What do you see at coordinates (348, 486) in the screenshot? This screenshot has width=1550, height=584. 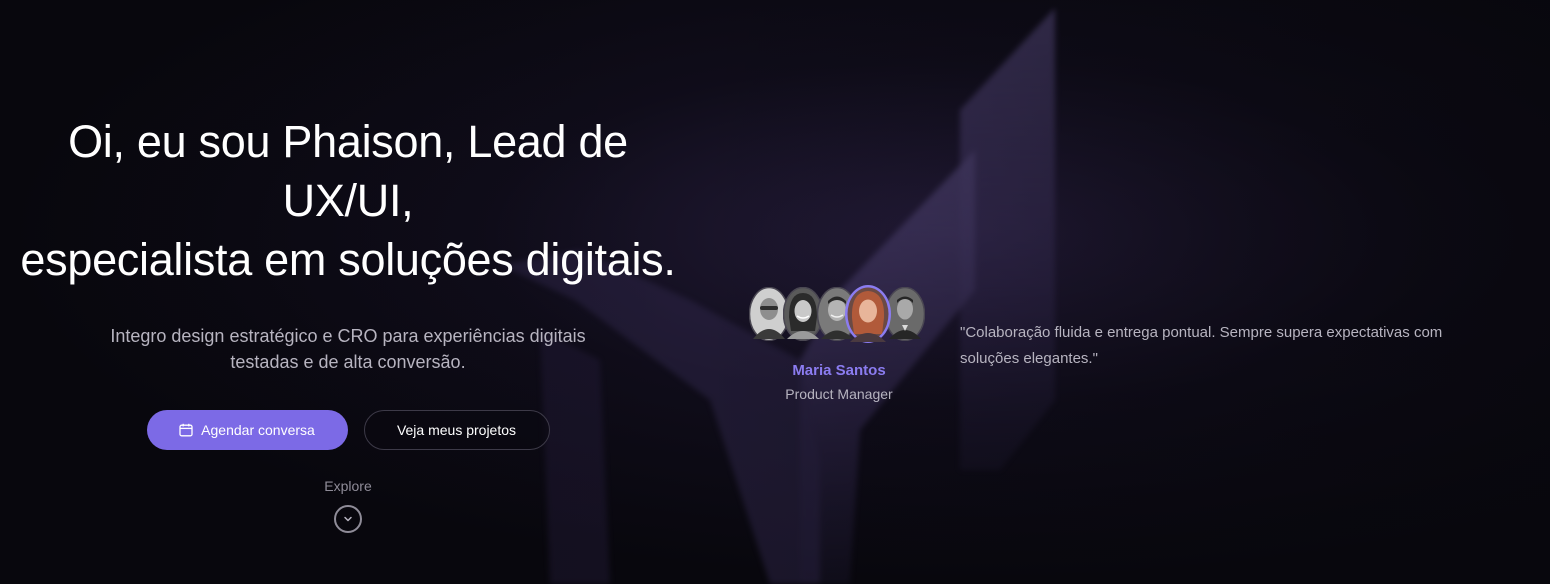 I see `explore-label: Explore` at bounding box center [348, 486].